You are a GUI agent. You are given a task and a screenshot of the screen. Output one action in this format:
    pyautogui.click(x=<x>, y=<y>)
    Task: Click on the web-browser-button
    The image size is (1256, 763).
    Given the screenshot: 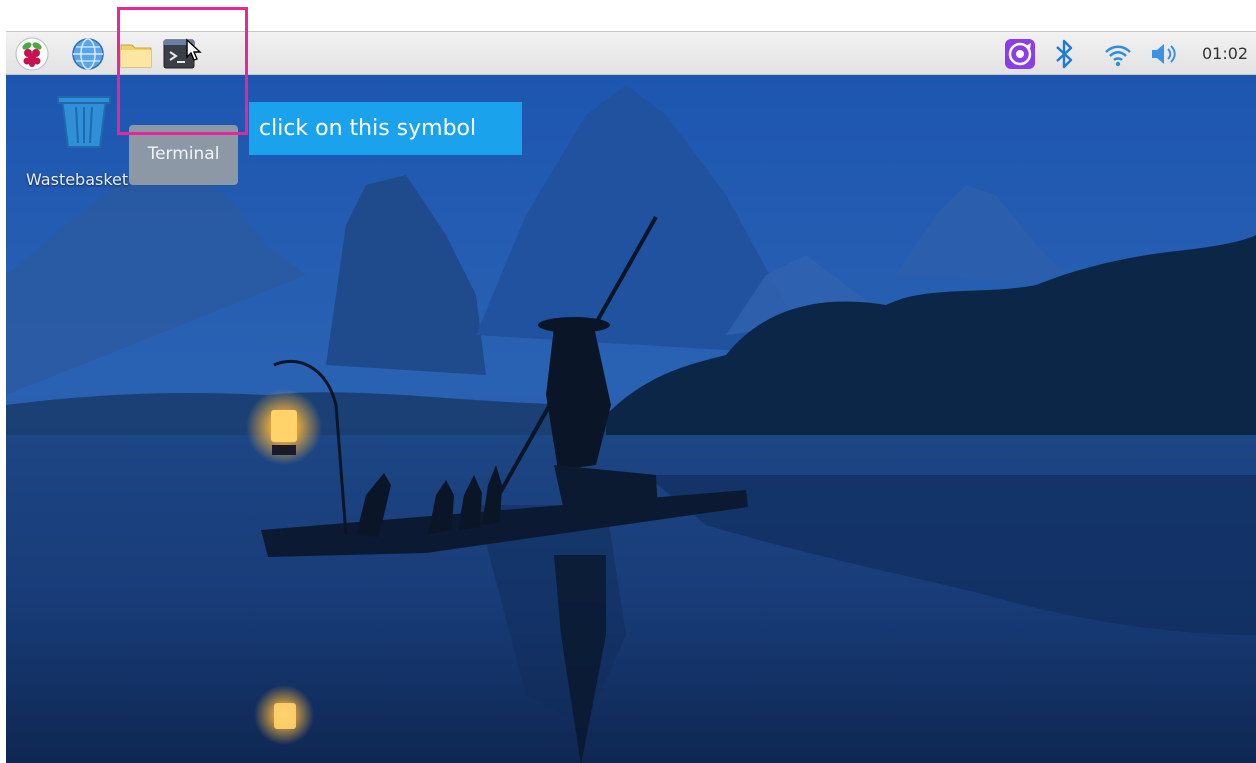 What is the action you would take?
    pyautogui.click(x=88, y=54)
    